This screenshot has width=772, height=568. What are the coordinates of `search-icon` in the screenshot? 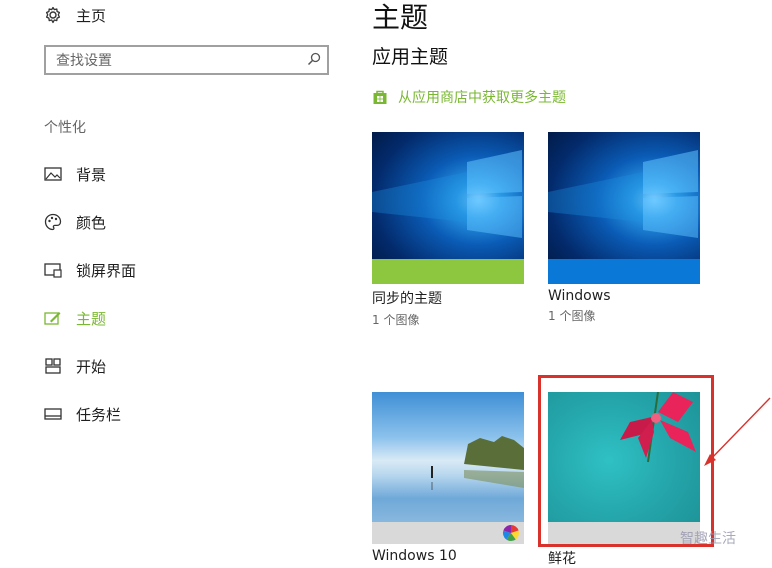 It's located at (314, 59).